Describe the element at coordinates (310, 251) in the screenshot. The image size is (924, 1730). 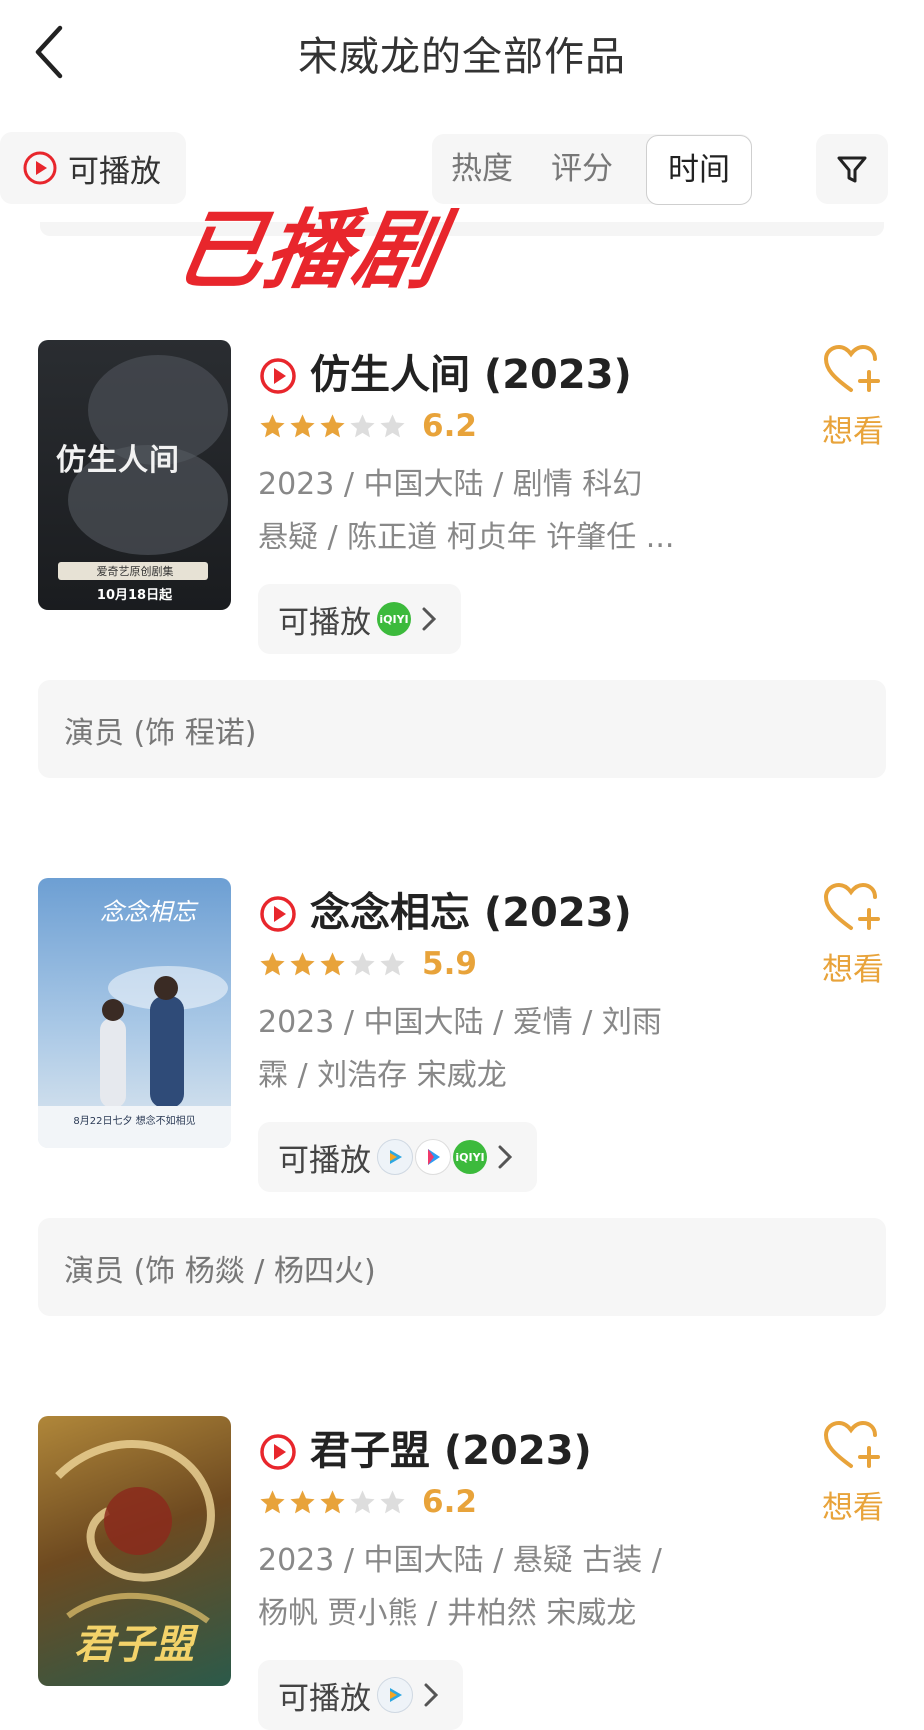
I see `overlay-stamp-text: 已播剧` at that location.